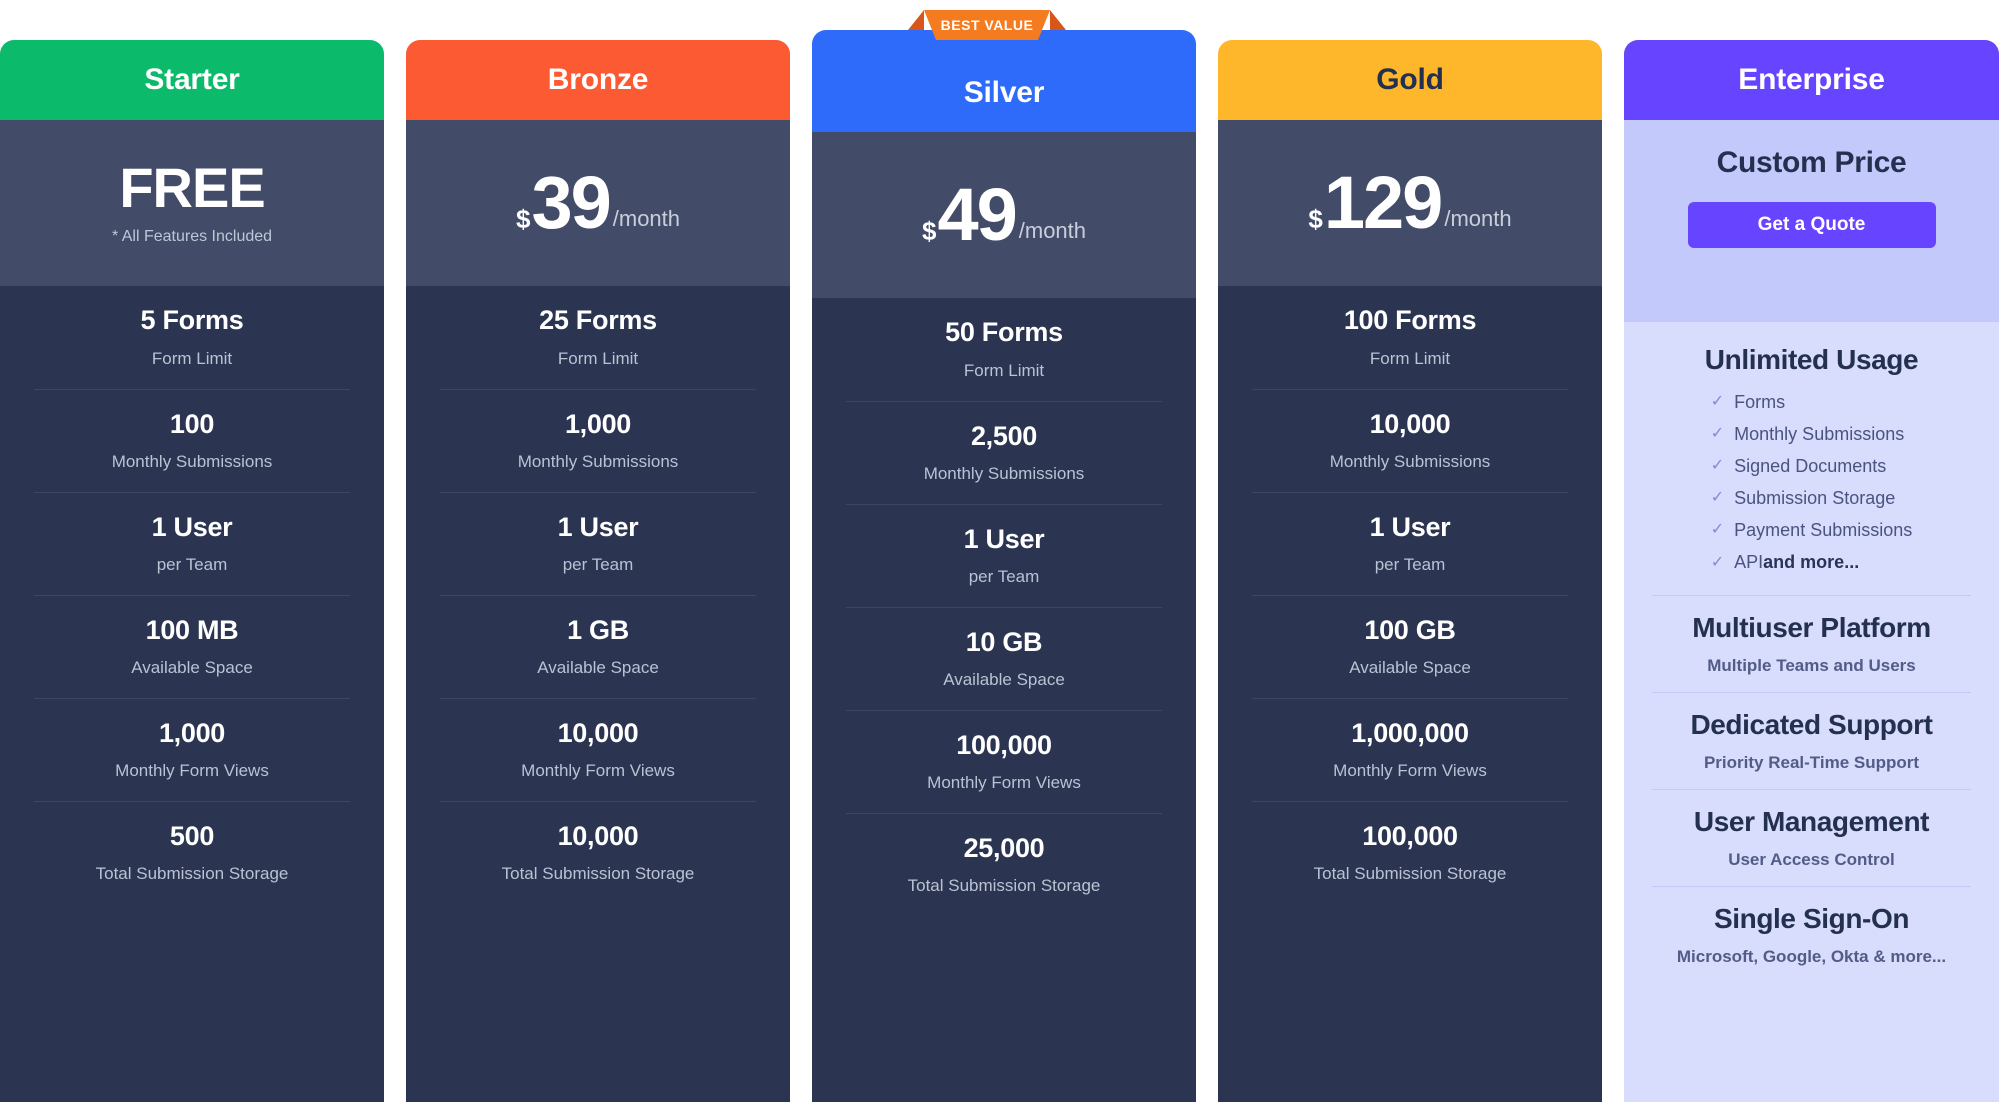 This screenshot has height=1102, width=1999. Describe the element at coordinates (1004, 864) in the screenshot. I see `feature-row: 25,000 Total Submission Storage` at that location.